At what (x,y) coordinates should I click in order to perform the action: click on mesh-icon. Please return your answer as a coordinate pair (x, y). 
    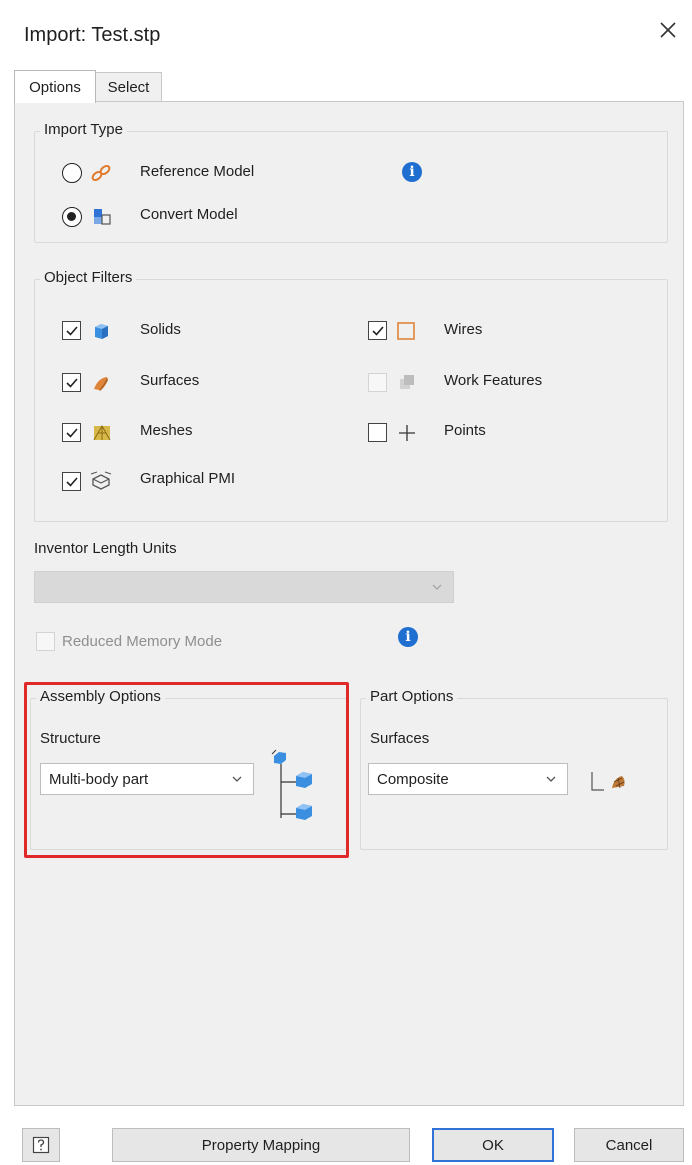
    Looking at the image, I should click on (102, 432).